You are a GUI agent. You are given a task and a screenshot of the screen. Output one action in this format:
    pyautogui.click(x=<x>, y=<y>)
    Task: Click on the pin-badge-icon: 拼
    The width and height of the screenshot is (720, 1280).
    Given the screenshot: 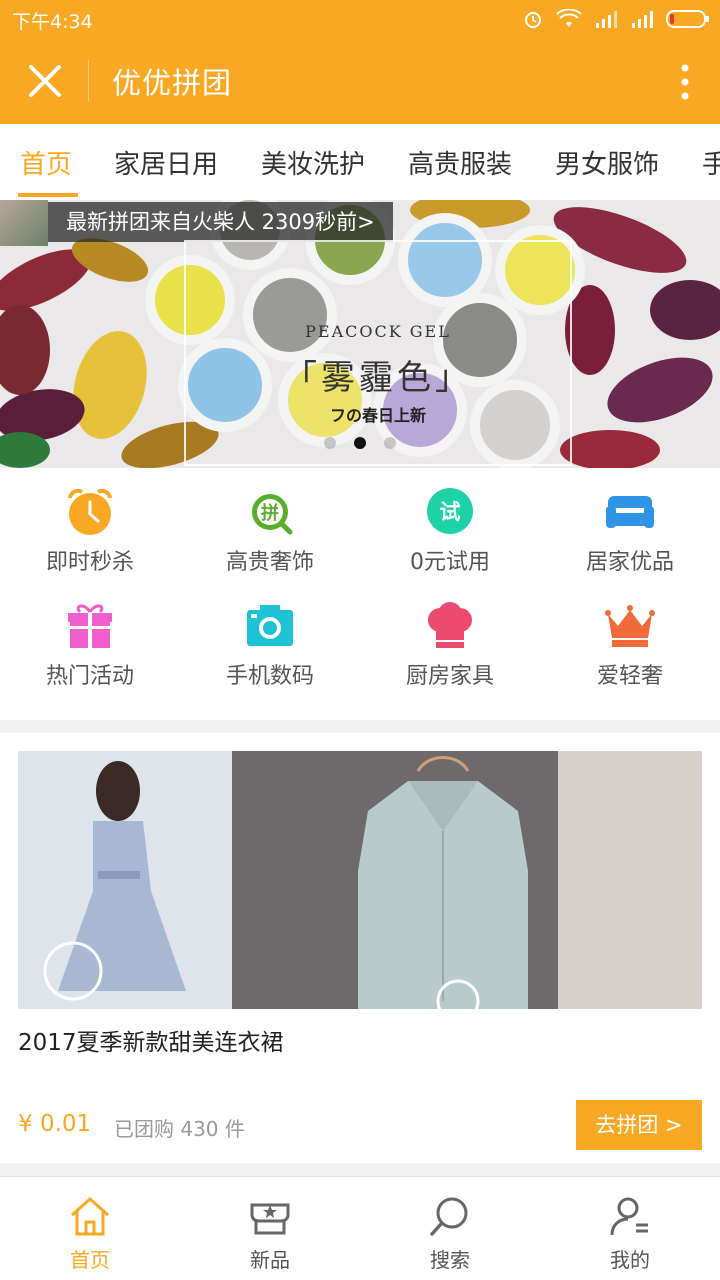 What is the action you would take?
    pyautogui.click(x=272, y=514)
    